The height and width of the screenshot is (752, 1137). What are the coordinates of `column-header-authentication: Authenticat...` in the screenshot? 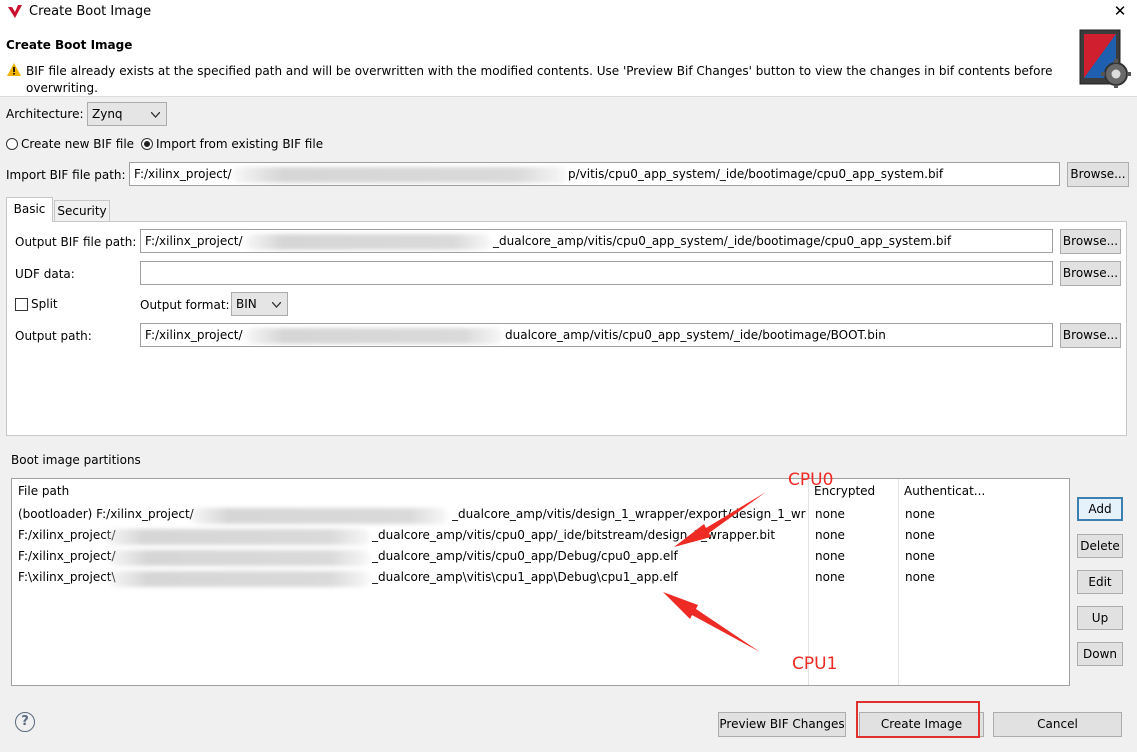 It's located at (944, 491).